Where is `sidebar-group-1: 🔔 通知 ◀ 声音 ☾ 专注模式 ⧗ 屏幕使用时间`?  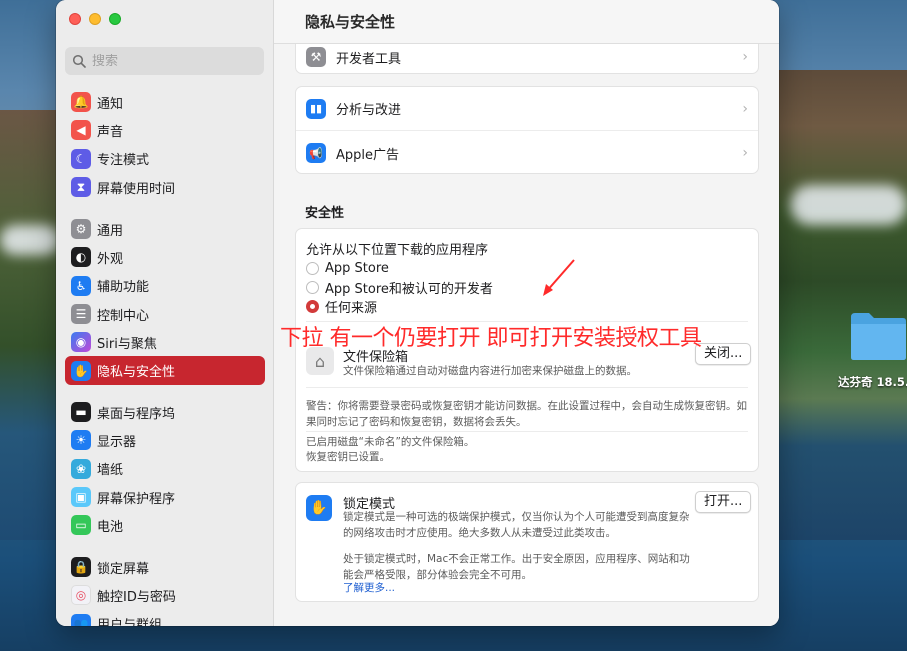 sidebar-group-1: 🔔 通知 ◀ 声音 ☾ 专注模式 ⧗ 屏幕使用时间 is located at coordinates (165, 144).